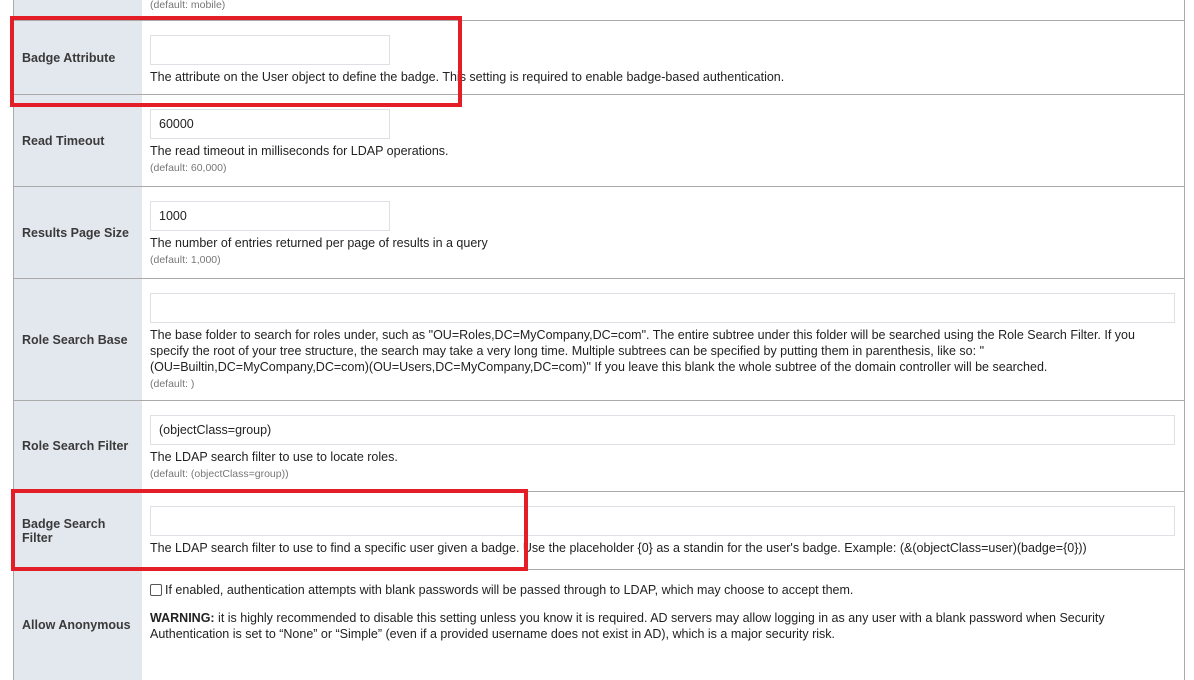 The image size is (1194, 680). I want to click on row-label: Badge Attribute, so click(78, 57).